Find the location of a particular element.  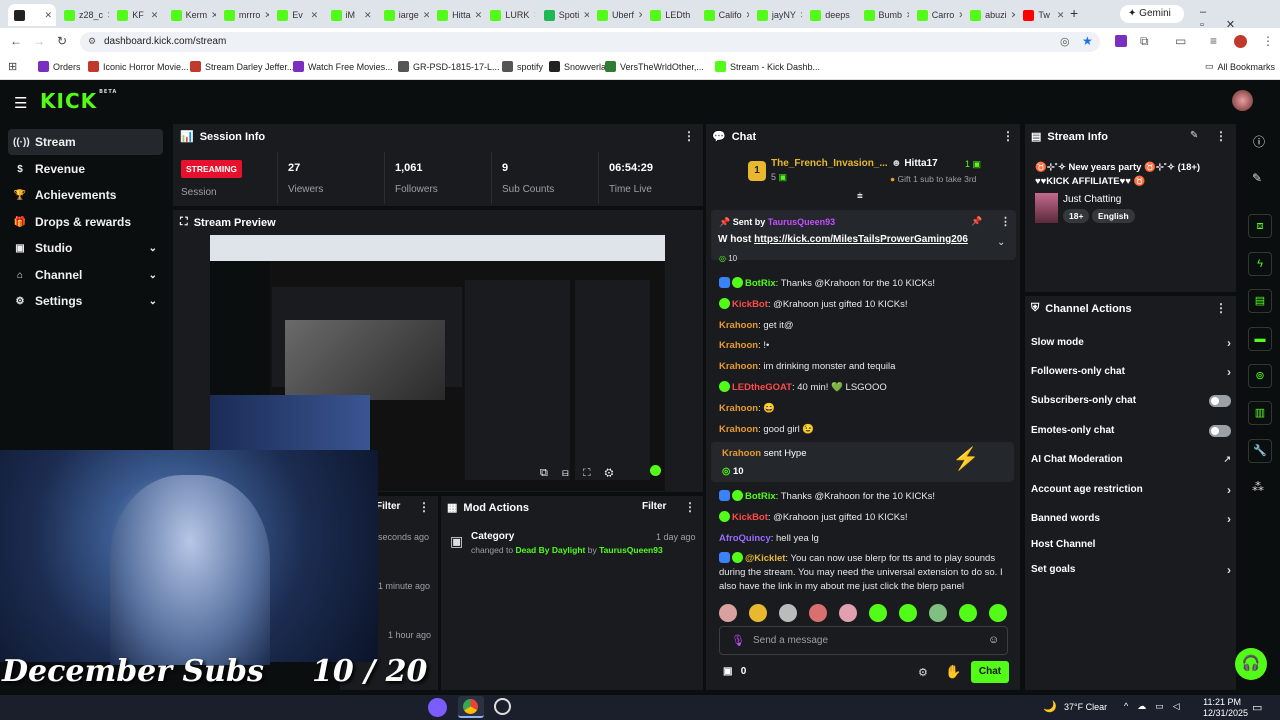

browser-tab: Uberf ✕ is located at coordinates (616, 15).